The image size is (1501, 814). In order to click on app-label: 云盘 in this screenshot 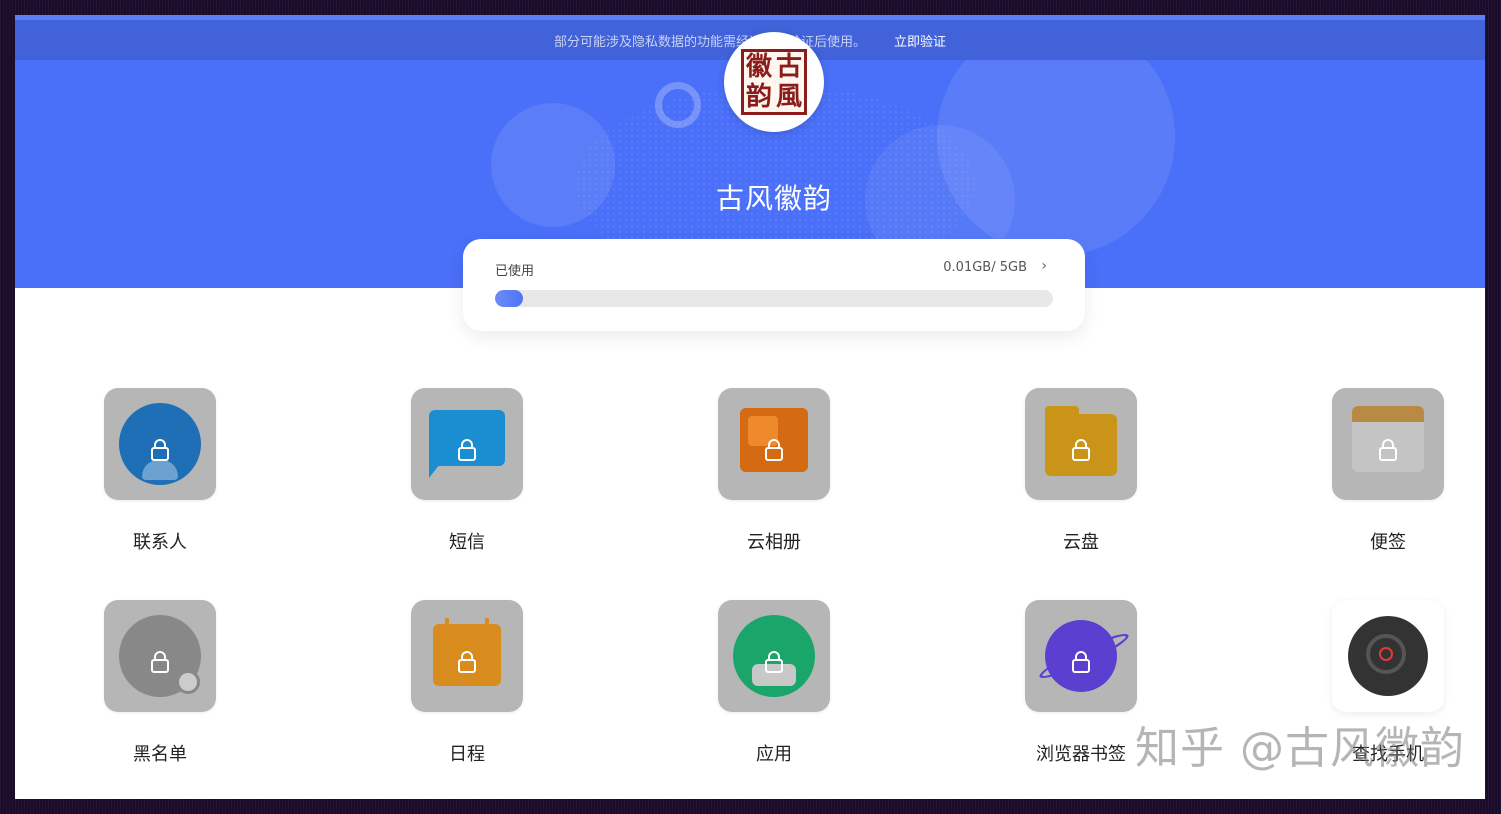, I will do `click(1081, 542)`.